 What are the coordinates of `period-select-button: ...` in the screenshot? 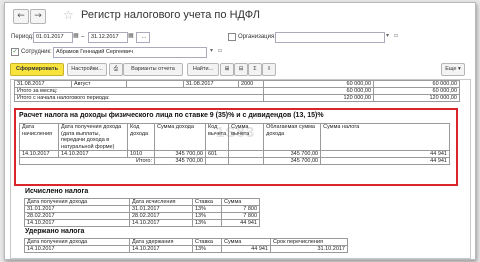 It's located at (143, 37).